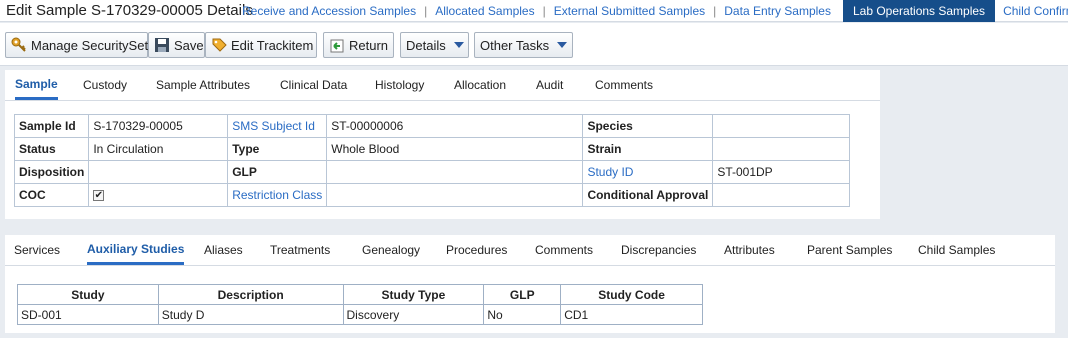  I want to click on nav-child-confirmation: Child Confirmati, so click(1031, 11).